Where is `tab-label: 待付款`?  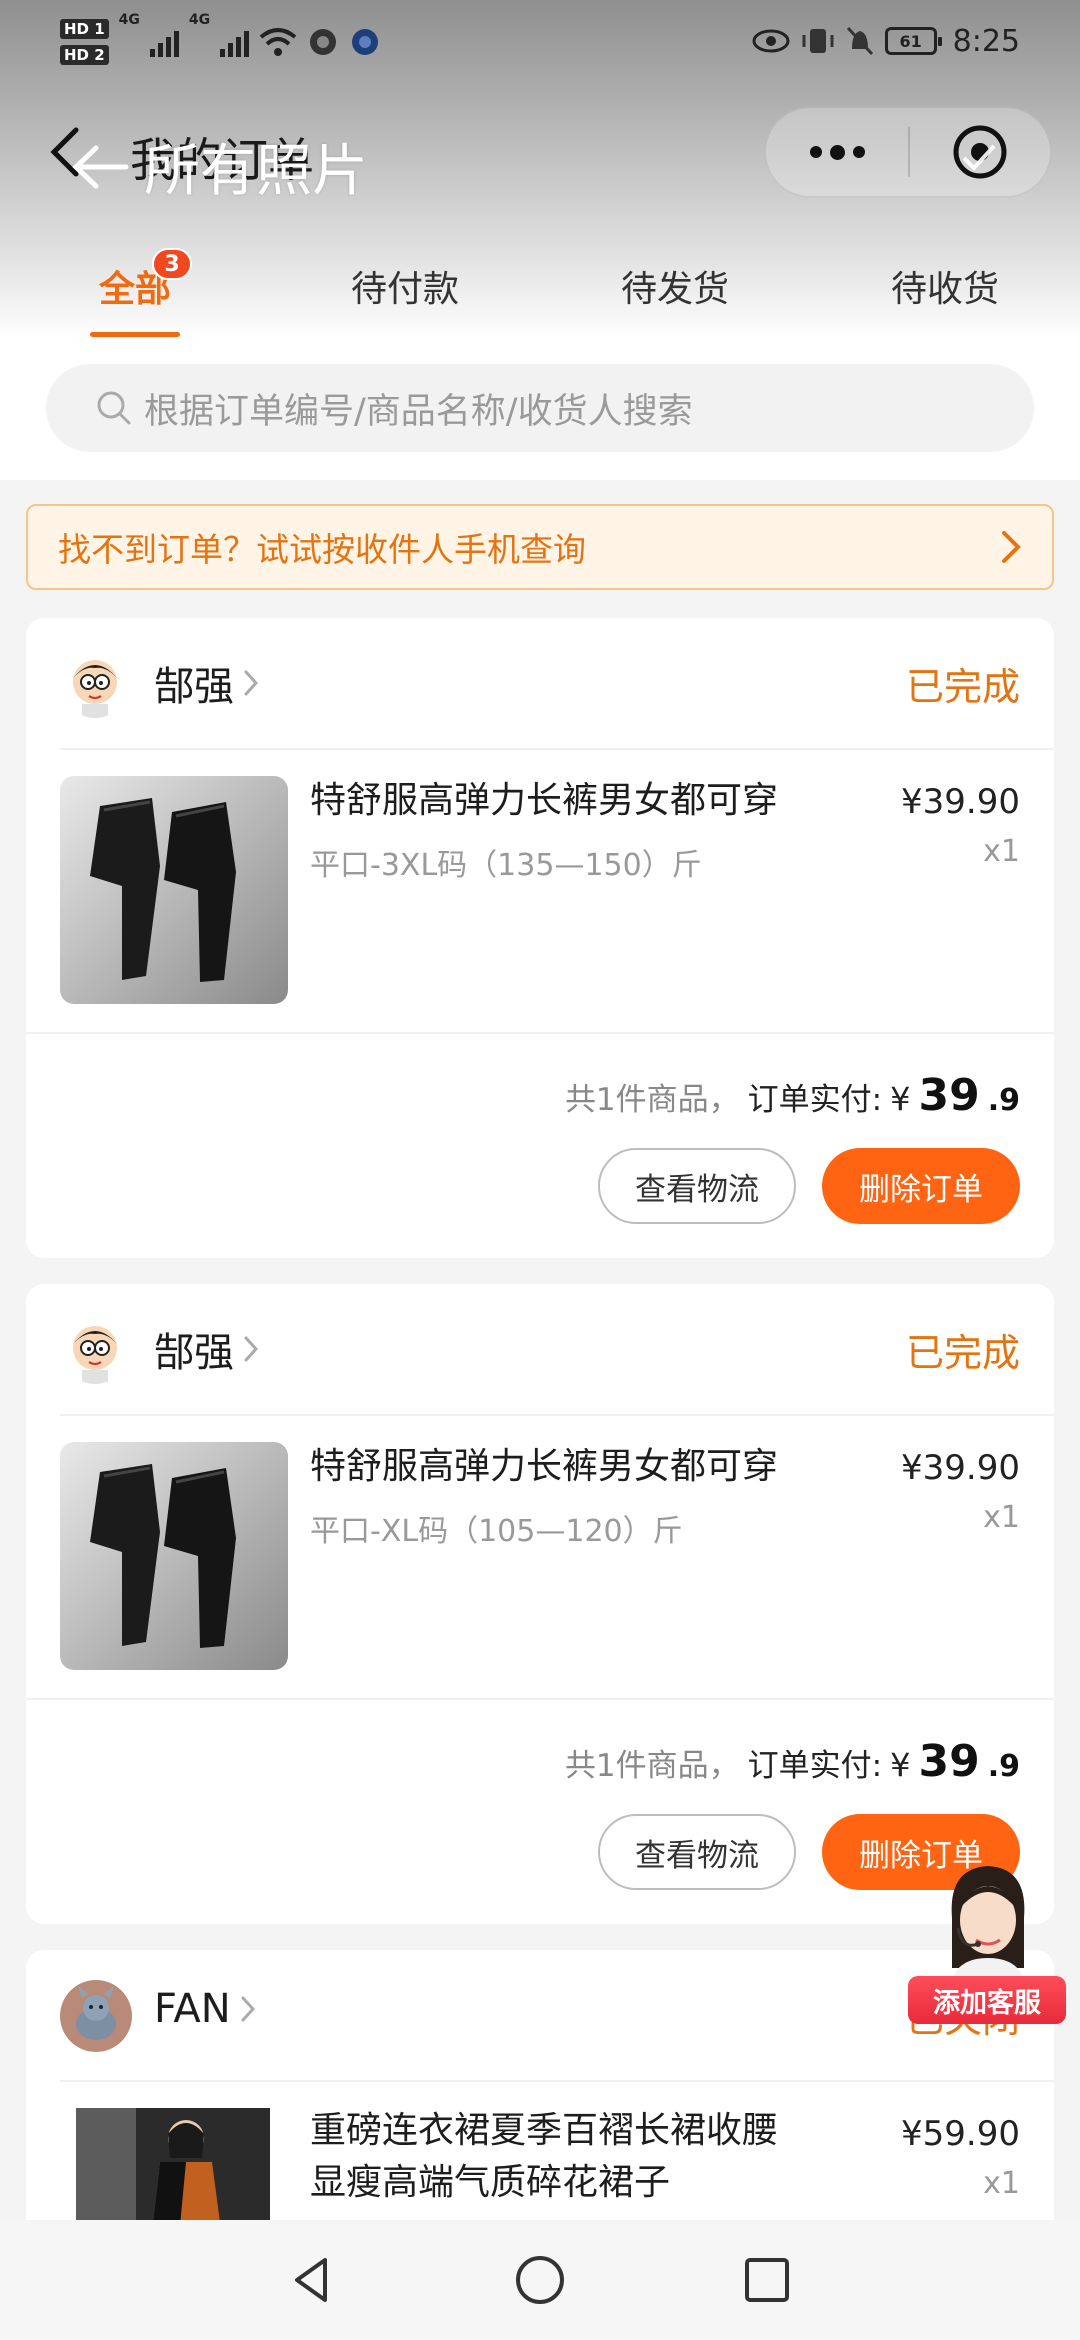 tab-label: 待付款 is located at coordinates (404, 289).